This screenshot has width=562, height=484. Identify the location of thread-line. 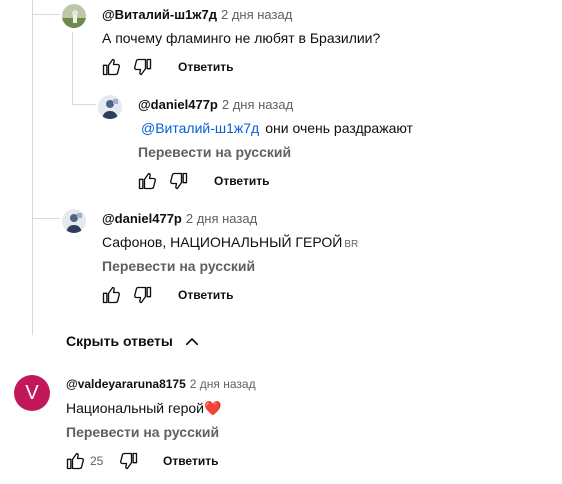
(32, 167).